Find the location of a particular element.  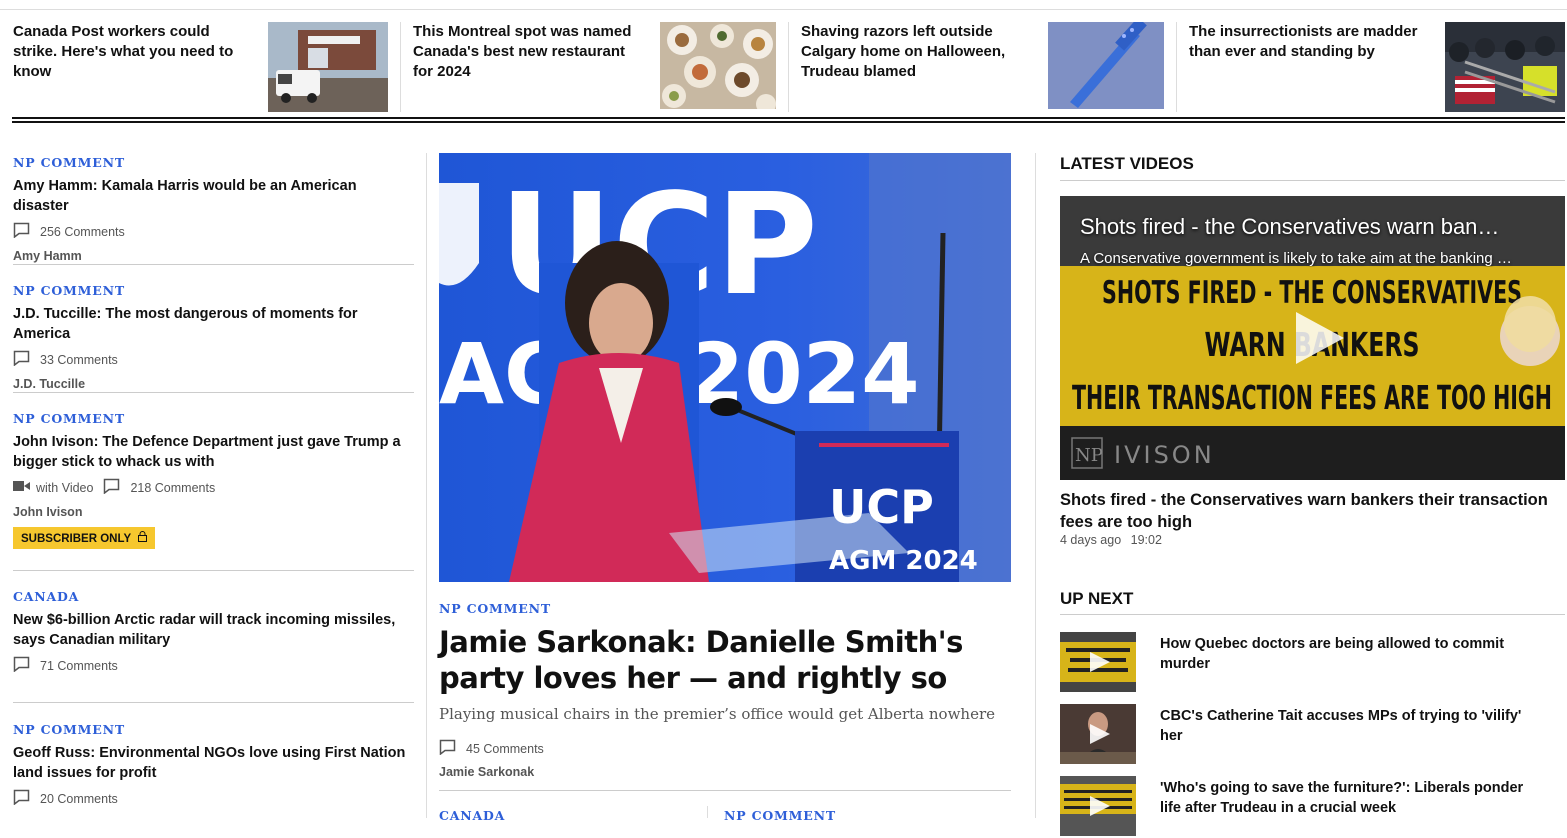

badge-label: SUBSCRIBER ONLY is located at coordinates (76, 539).